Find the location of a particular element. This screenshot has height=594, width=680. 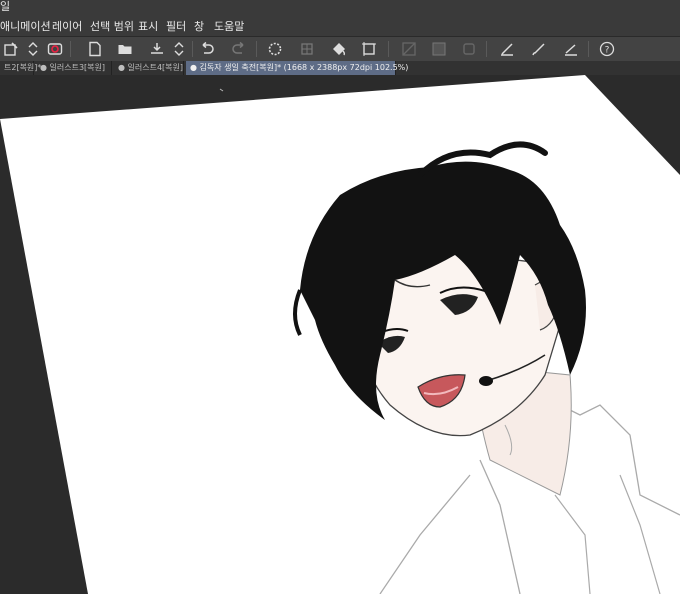

redo-icon is located at coordinates (239, 49).